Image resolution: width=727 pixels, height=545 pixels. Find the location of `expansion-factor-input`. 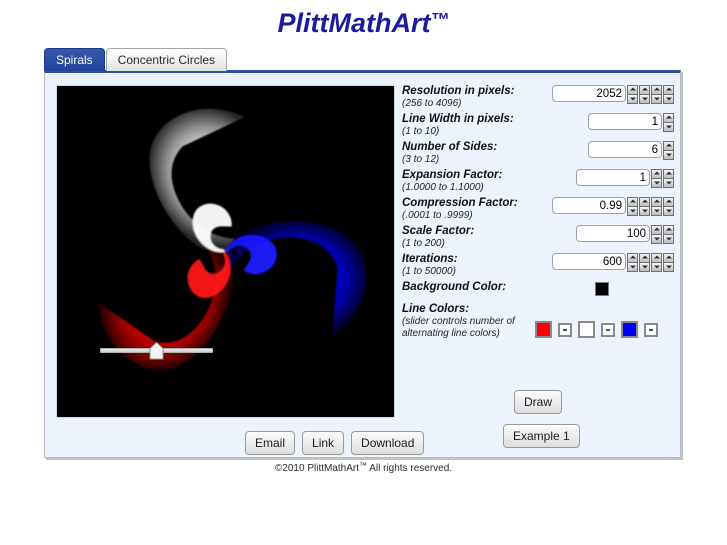

expansion-factor-input is located at coordinates (613, 177).